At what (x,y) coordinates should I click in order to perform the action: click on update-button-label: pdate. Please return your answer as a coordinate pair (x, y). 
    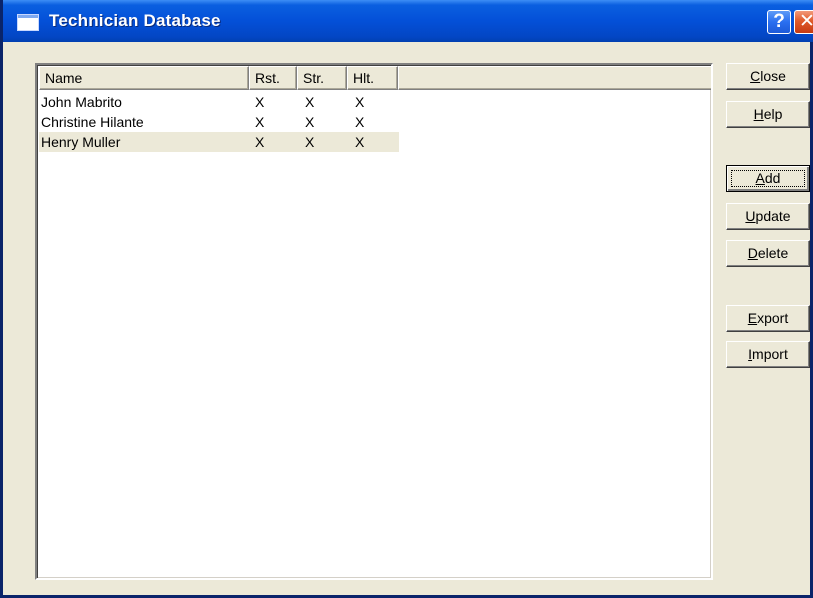
    Looking at the image, I should click on (773, 216).